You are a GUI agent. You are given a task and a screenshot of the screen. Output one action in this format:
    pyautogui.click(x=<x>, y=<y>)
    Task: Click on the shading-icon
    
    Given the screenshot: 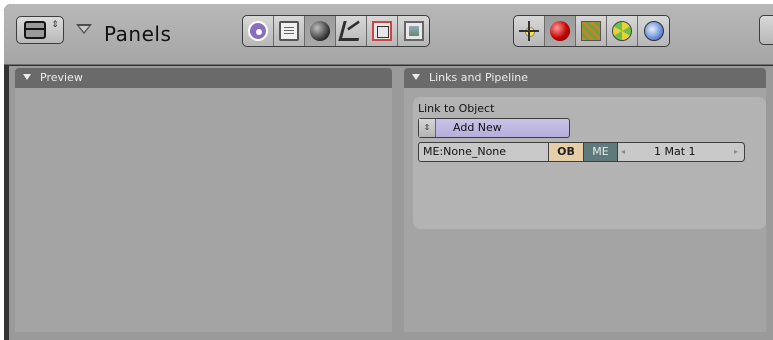 What is the action you would take?
    pyautogui.click(x=320, y=31)
    